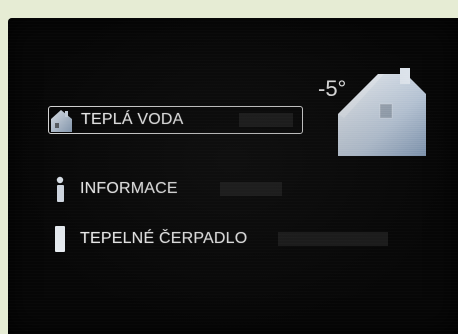  Describe the element at coordinates (61, 239) in the screenshot. I see `heat-pump-icon` at that location.